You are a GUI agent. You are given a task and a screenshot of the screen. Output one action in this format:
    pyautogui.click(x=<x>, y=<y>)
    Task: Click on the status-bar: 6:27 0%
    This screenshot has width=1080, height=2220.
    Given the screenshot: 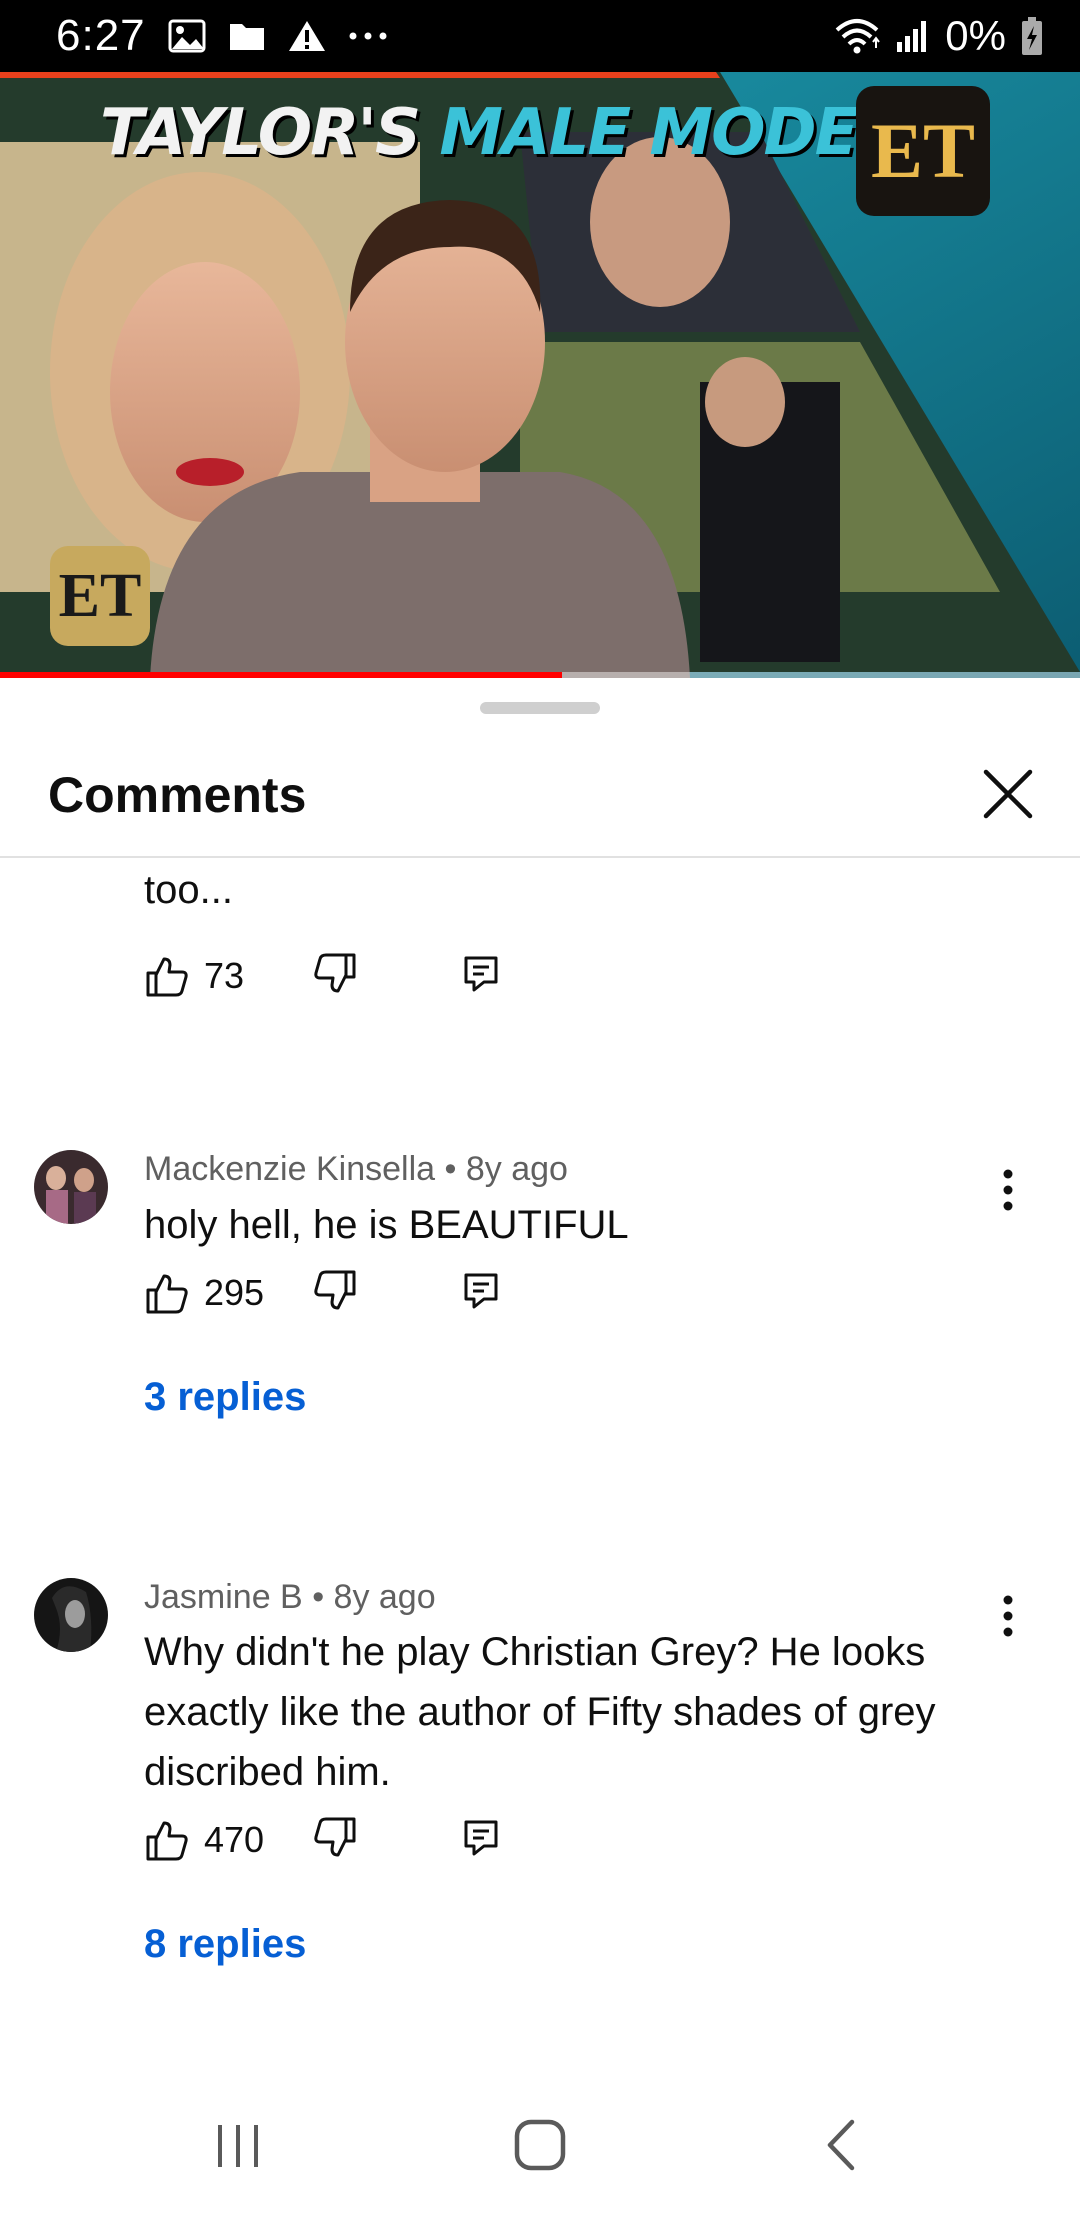 What is the action you would take?
    pyautogui.click(x=540, y=36)
    